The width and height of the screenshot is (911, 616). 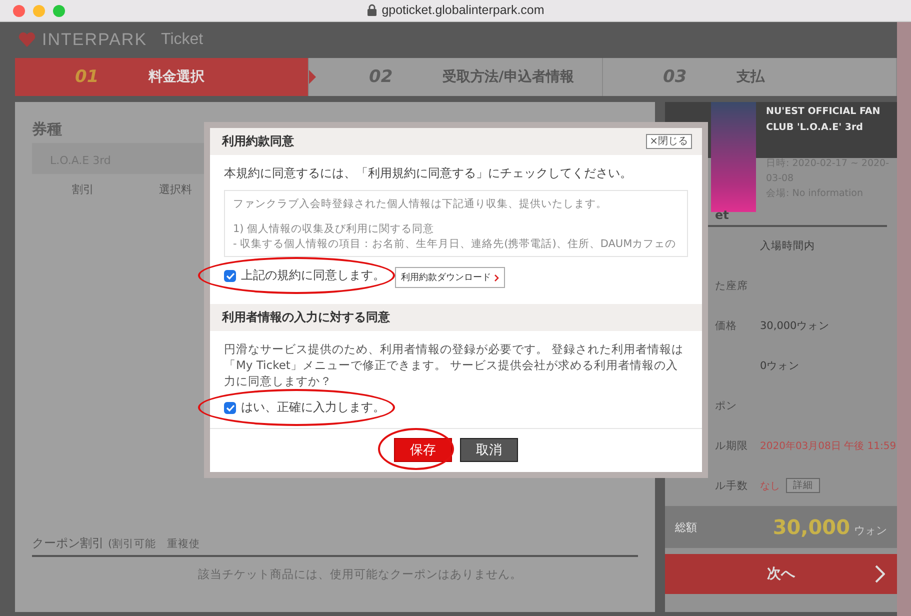 I want to click on row-value: 入場時間内, so click(x=787, y=245).